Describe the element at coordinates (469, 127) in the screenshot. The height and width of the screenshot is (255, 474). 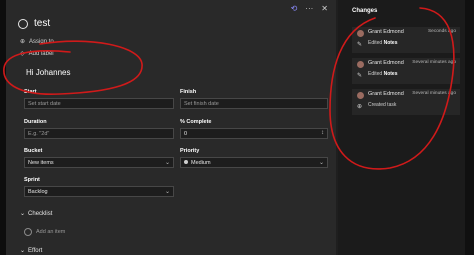
I see `scrollbar` at that location.